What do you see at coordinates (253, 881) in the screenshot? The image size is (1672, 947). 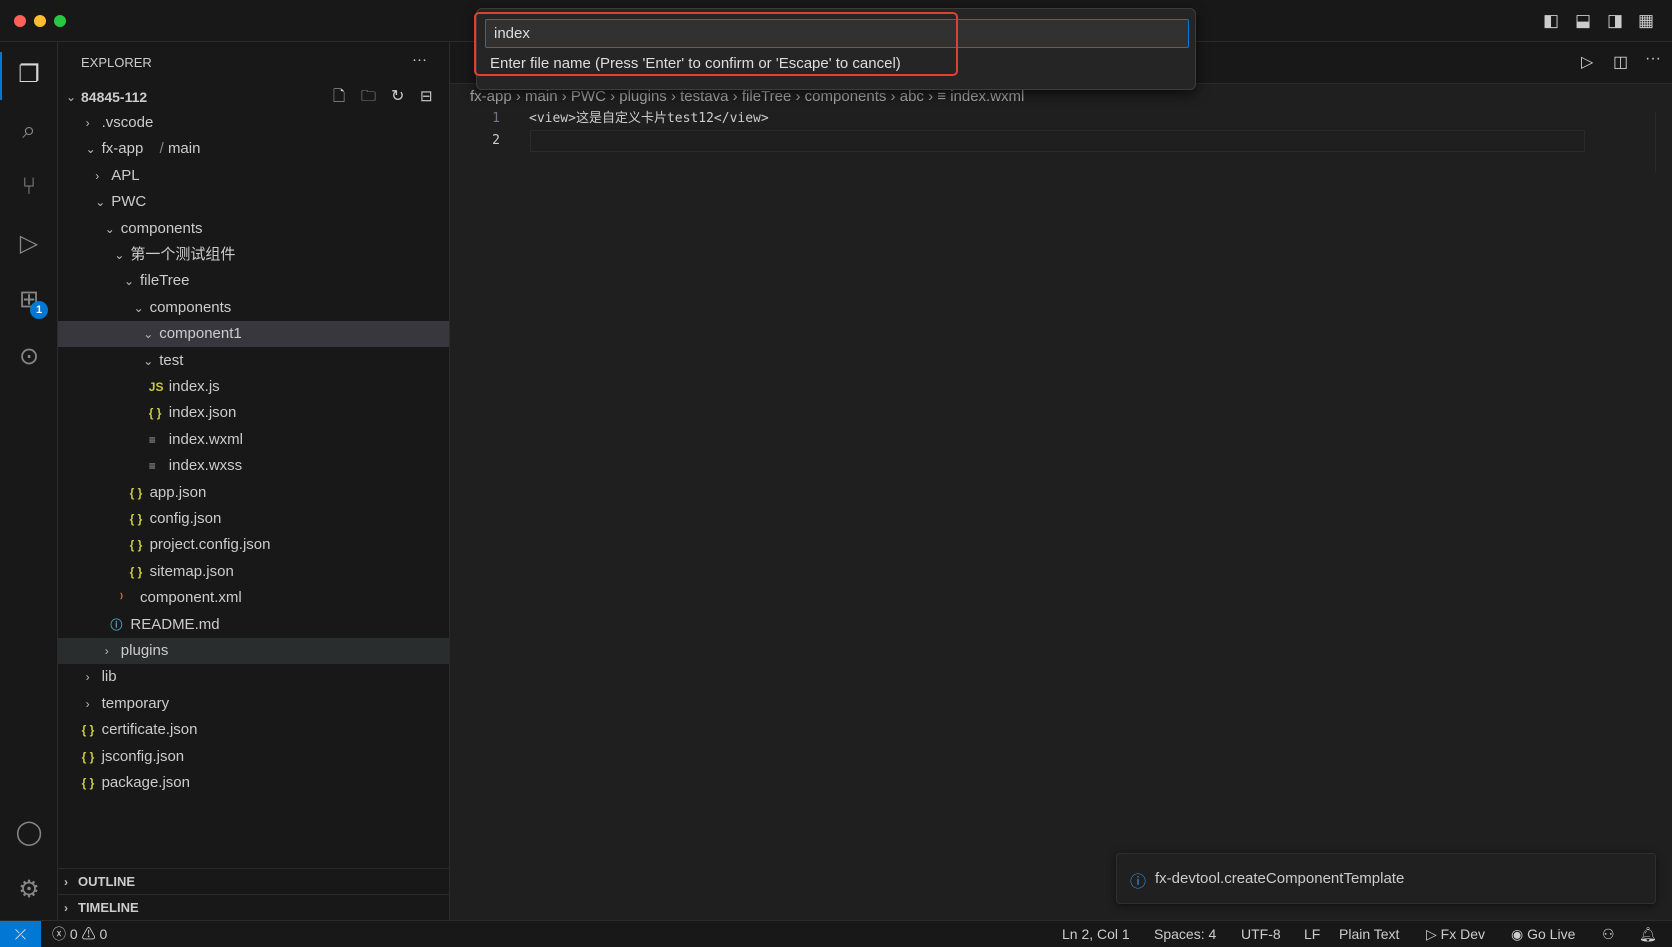 I see `outline-section-header: › OUTLINE` at bounding box center [253, 881].